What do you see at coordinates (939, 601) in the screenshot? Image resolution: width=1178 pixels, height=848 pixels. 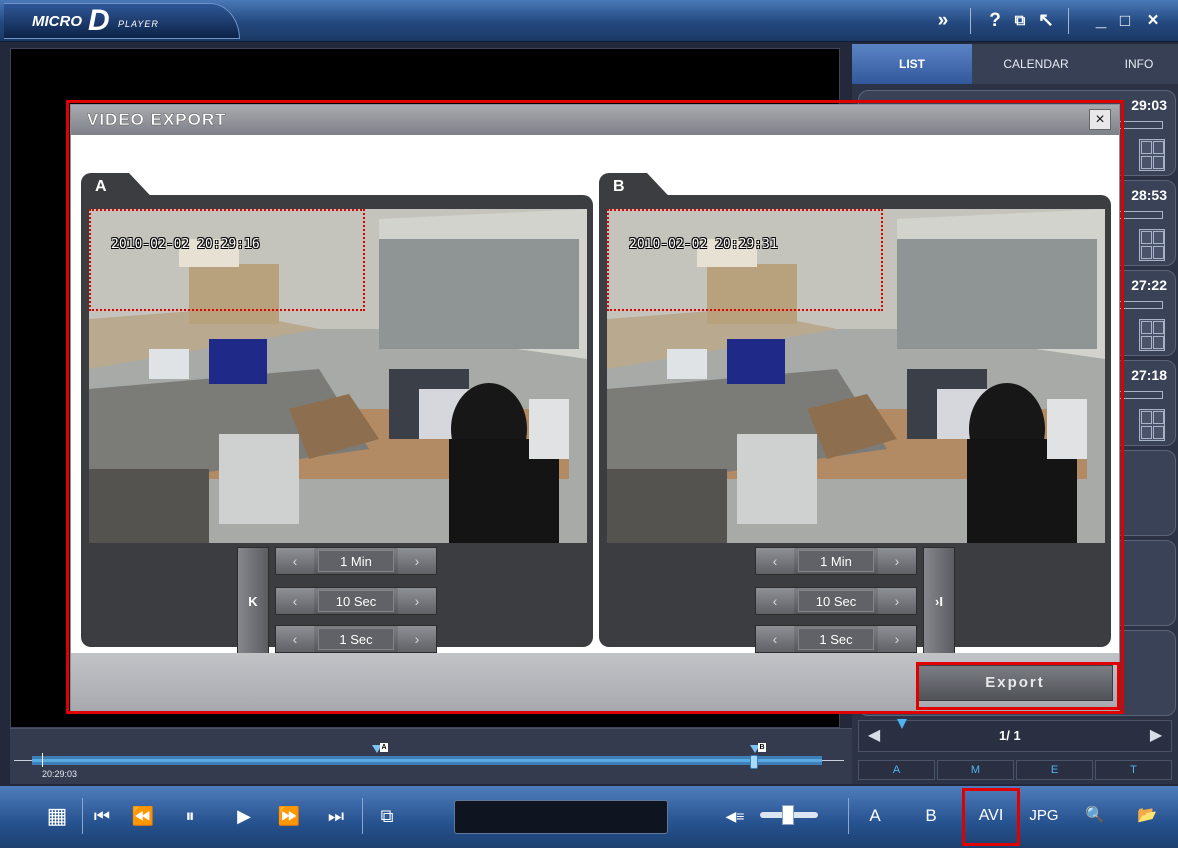 I see `jump-to-end-button: ›I` at bounding box center [939, 601].